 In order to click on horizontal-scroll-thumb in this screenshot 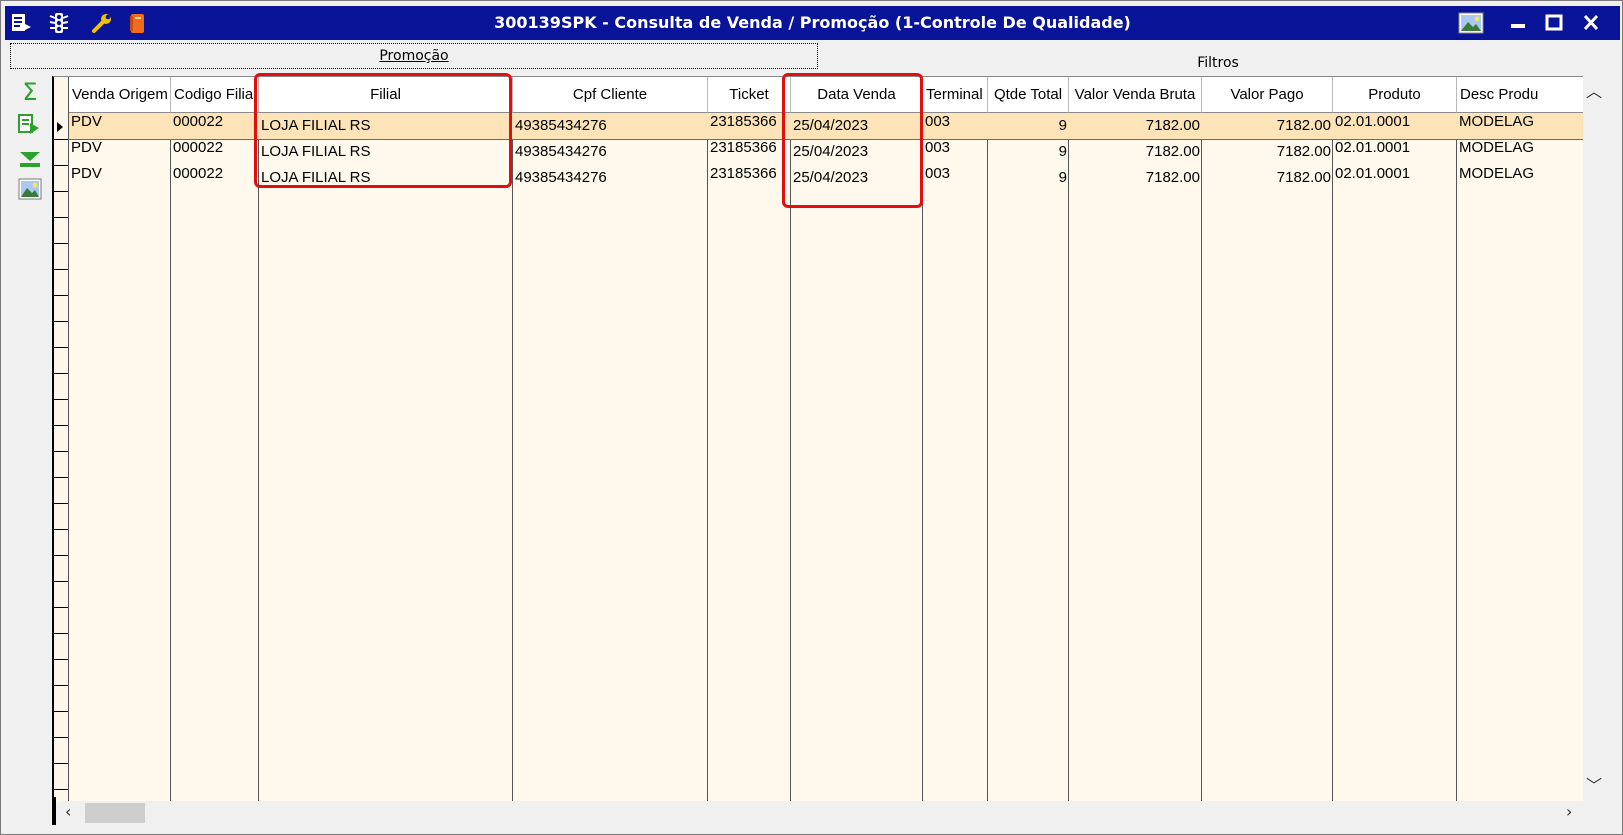, I will do `click(115, 813)`.